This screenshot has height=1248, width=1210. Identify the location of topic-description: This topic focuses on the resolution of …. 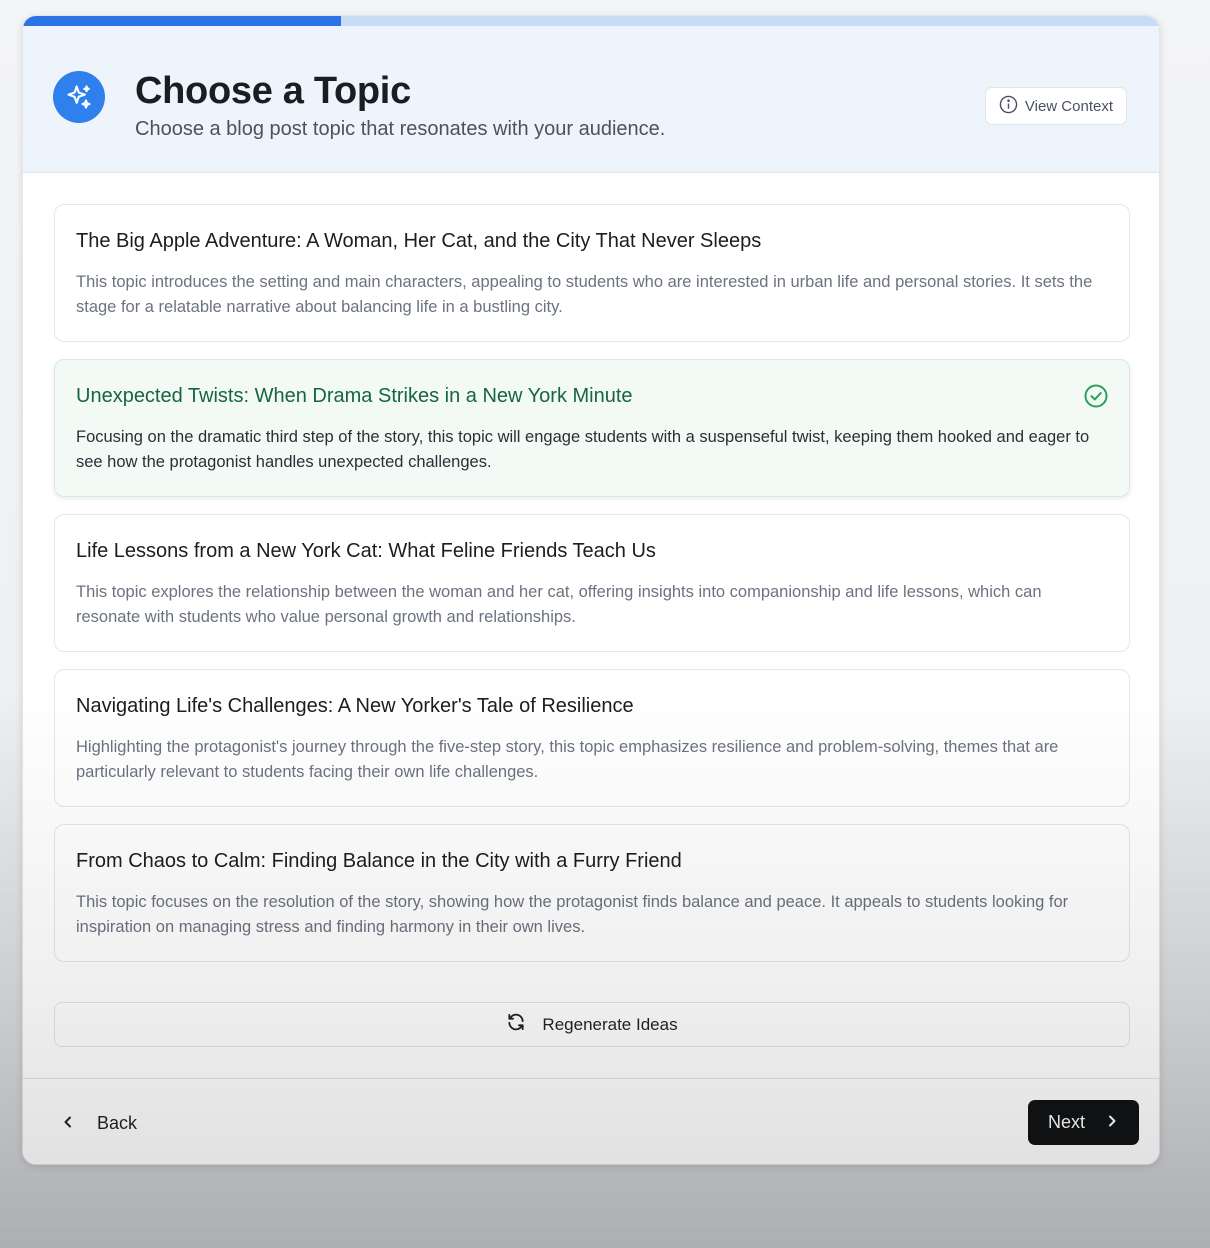
(572, 914).